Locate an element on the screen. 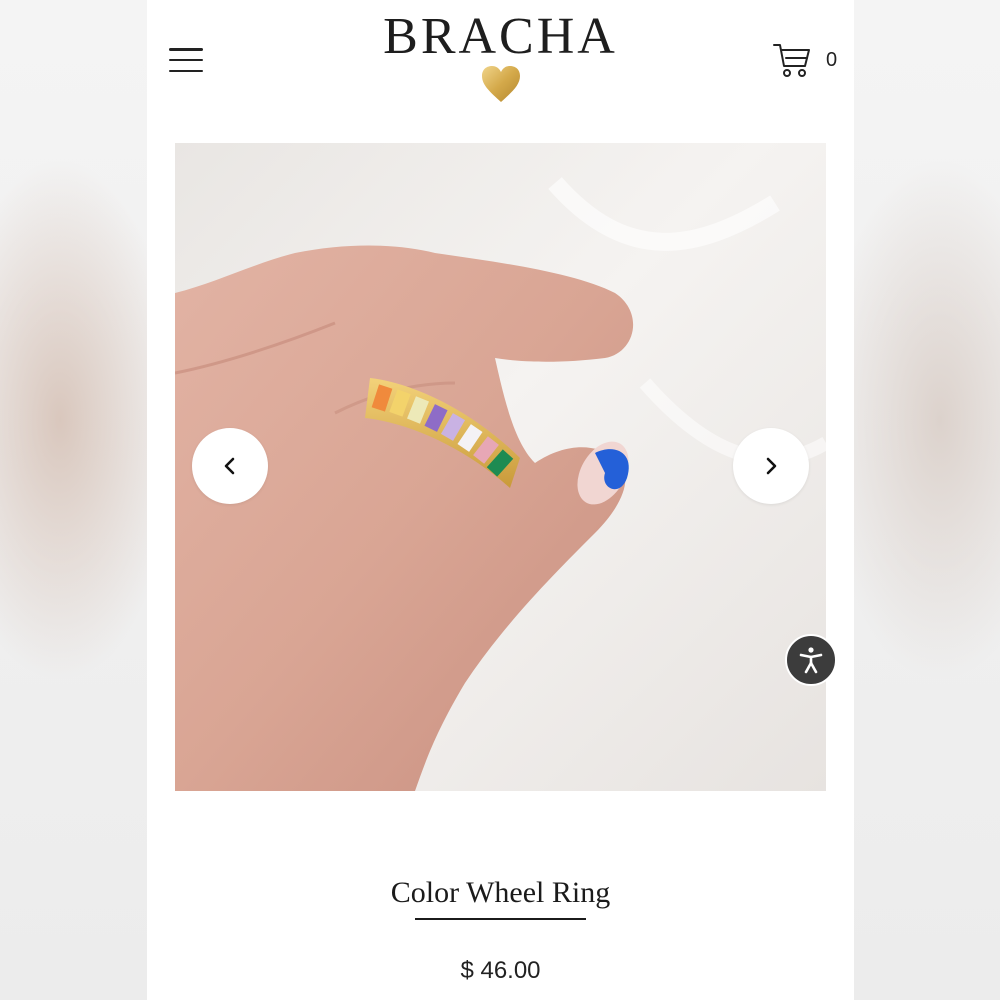 The image size is (1000, 1000). chevron-left-icon is located at coordinates (229, 466).